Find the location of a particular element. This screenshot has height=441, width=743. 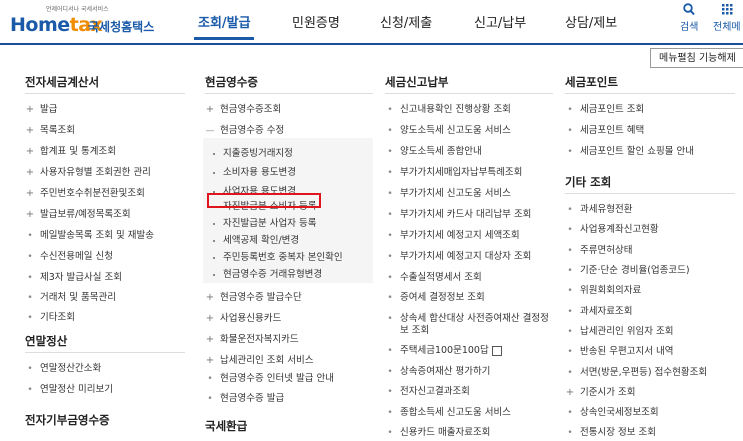

menu-item: • 반송된 우편고지서 내역 is located at coordinates (619, 352).